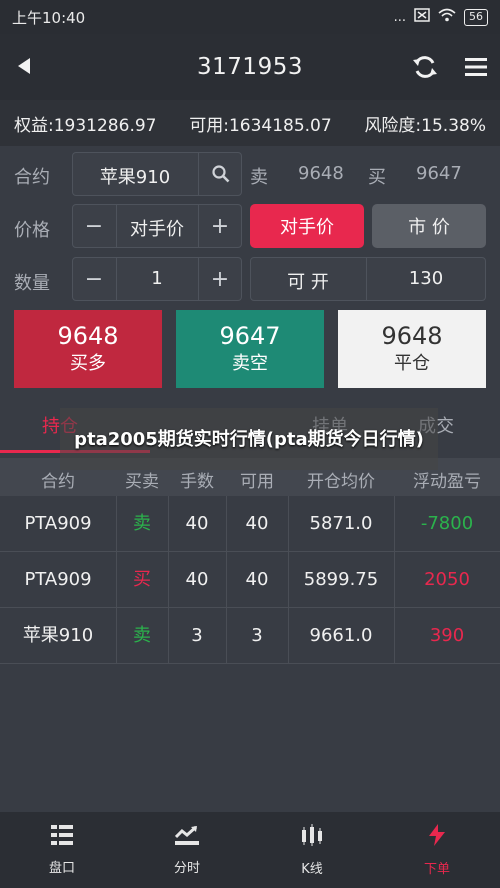 The height and width of the screenshot is (888, 500). I want to click on status-bar: 上午10:40 ... 56, so click(250, 17).